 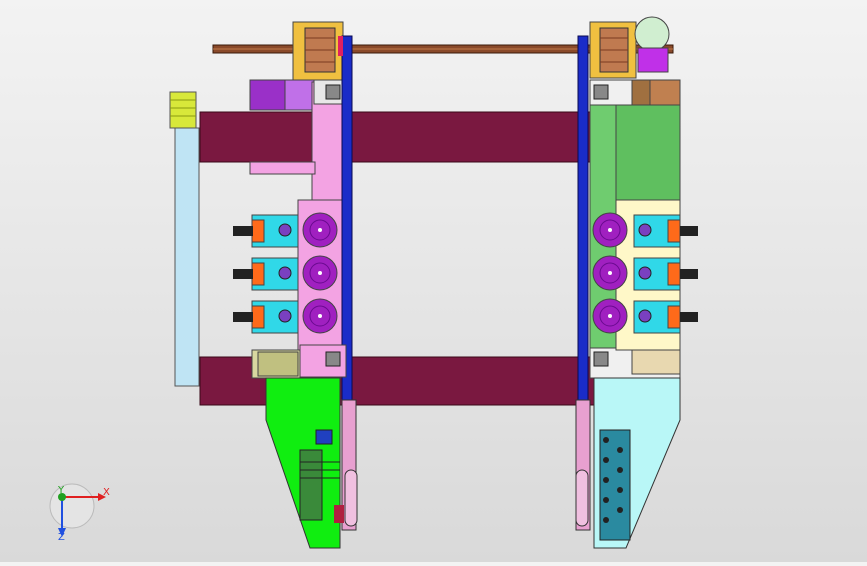 What do you see at coordinates (637, 463) in the screenshot?
I see `right-lower-plate` at bounding box center [637, 463].